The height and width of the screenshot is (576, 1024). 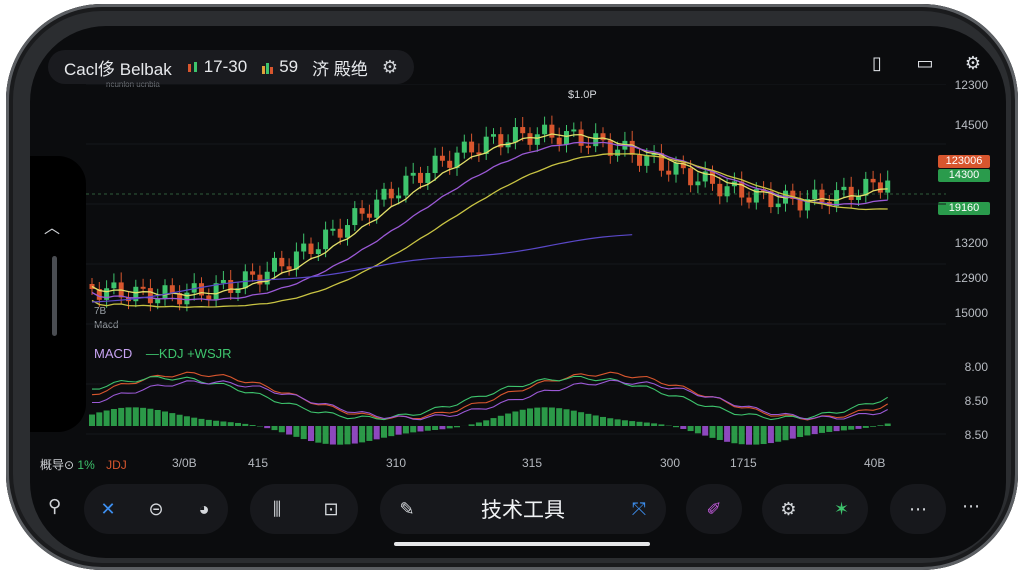 What do you see at coordinates (973, 63) in the screenshot?
I see `settings-icon: ⚙` at bounding box center [973, 63].